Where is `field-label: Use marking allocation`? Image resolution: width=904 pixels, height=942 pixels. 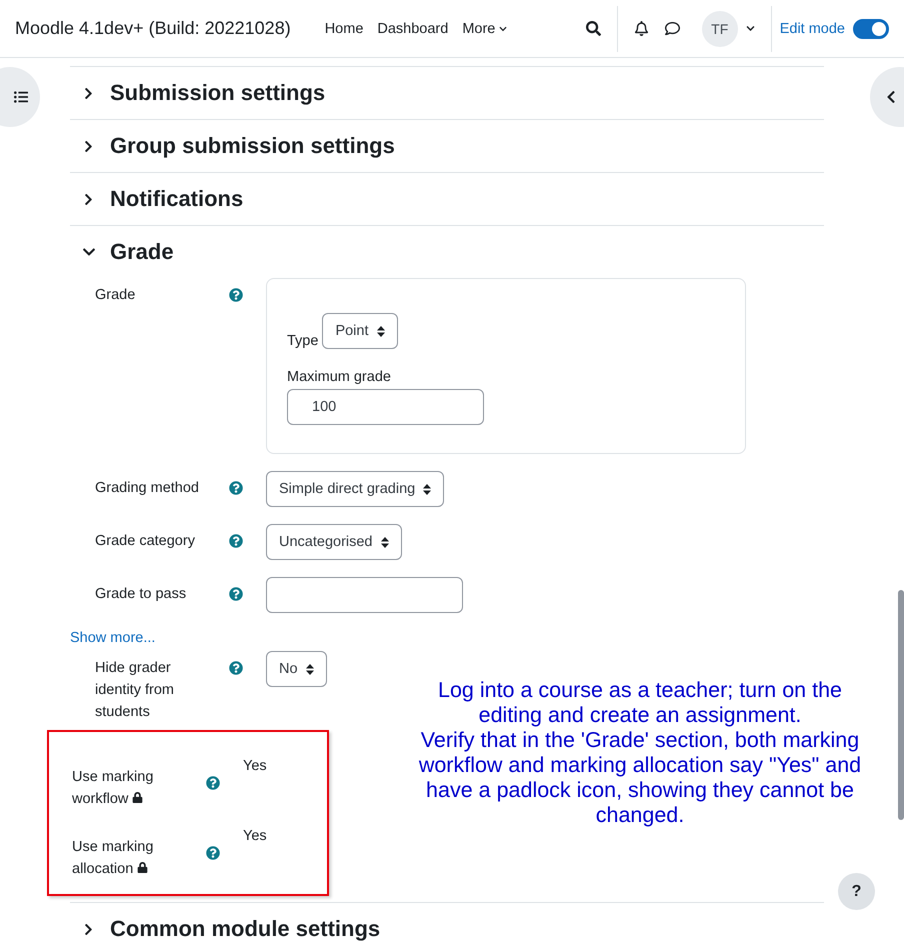 field-label: Use marking allocation is located at coordinates (113, 858).